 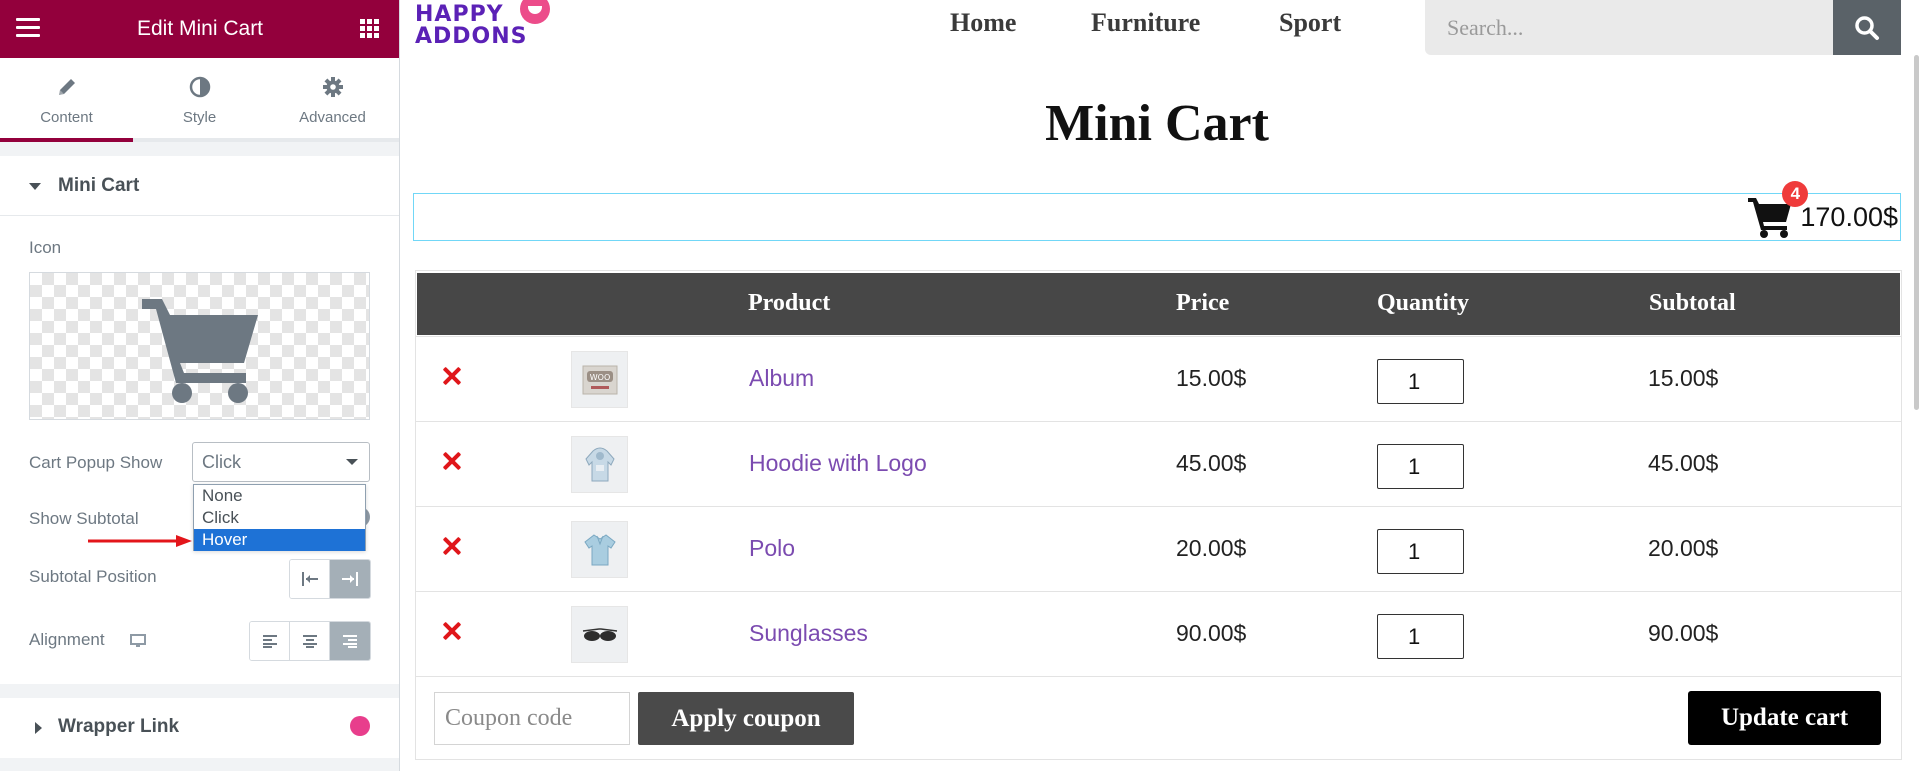 I want to click on tab-advanced-label: Advanced, so click(x=332, y=117).